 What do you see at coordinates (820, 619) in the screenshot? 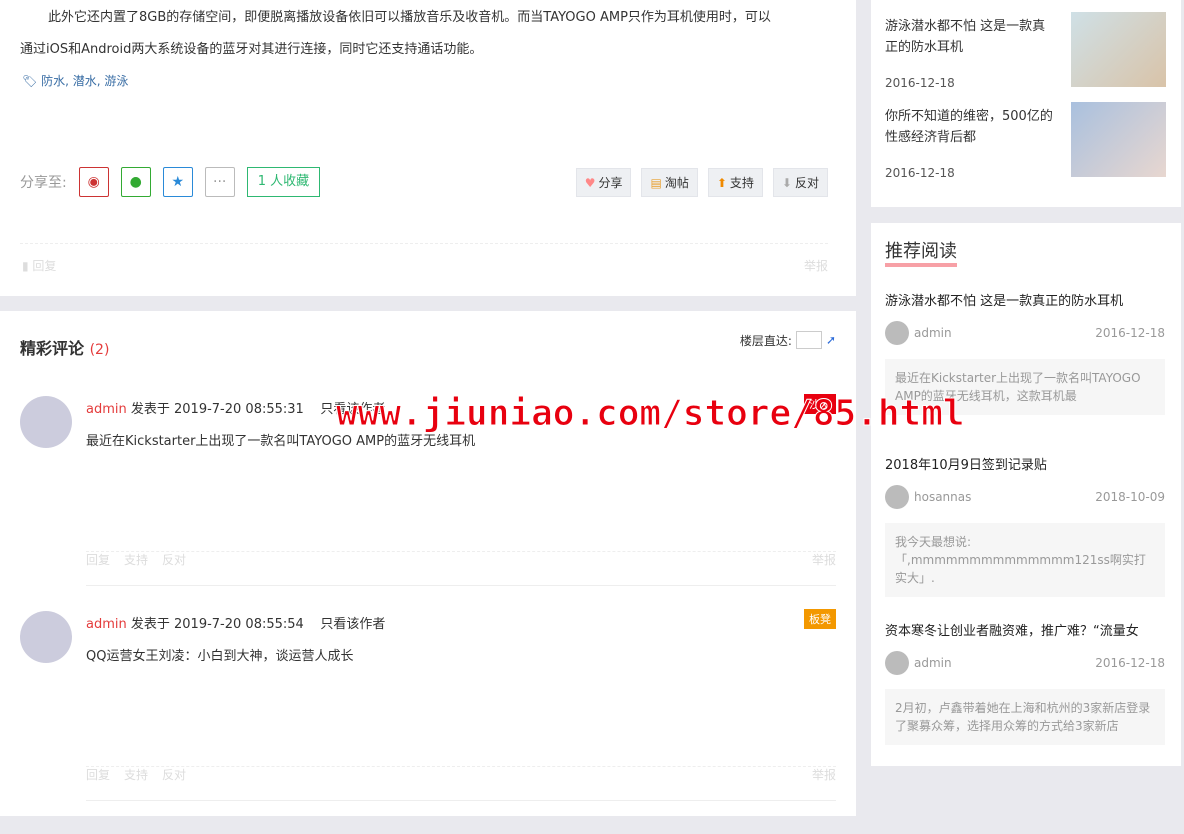
I see `floor-badge: 板凳` at bounding box center [820, 619].